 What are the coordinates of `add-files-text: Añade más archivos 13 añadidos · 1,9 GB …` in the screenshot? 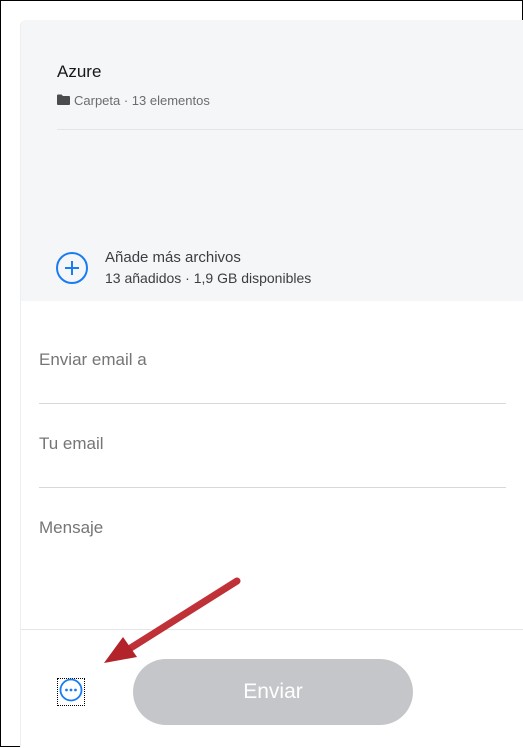 It's located at (208, 268).